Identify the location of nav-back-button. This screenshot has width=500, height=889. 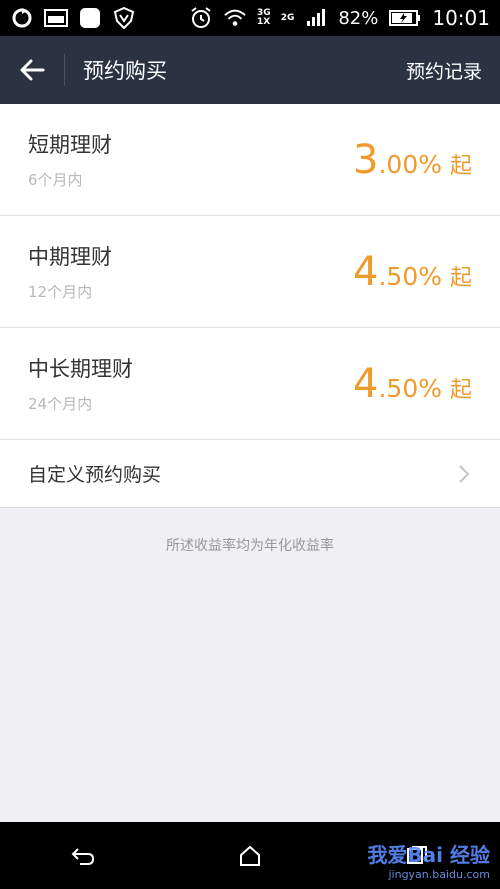
(83, 856).